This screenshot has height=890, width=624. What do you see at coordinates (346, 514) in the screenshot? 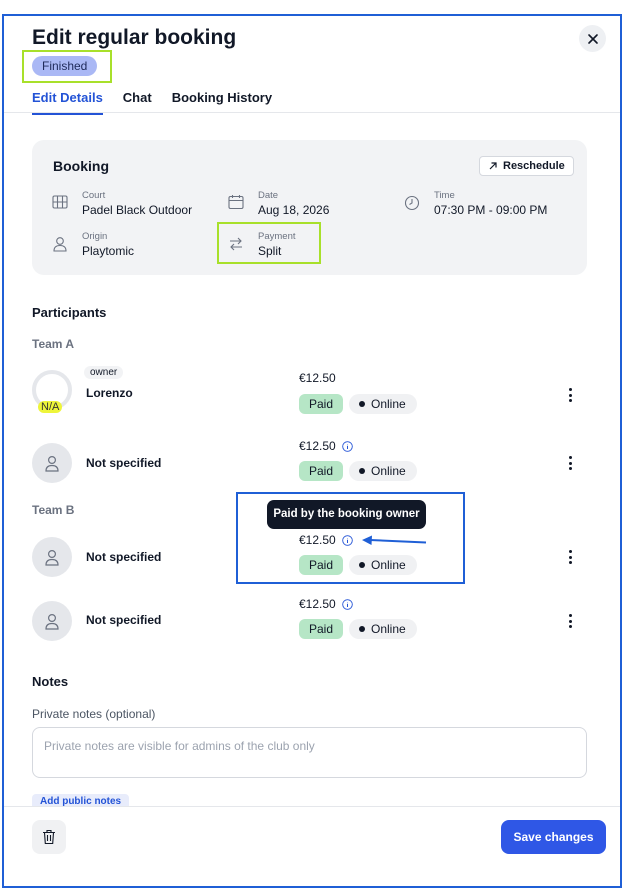
I see `tooltip: Paid by the booking owner` at bounding box center [346, 514].